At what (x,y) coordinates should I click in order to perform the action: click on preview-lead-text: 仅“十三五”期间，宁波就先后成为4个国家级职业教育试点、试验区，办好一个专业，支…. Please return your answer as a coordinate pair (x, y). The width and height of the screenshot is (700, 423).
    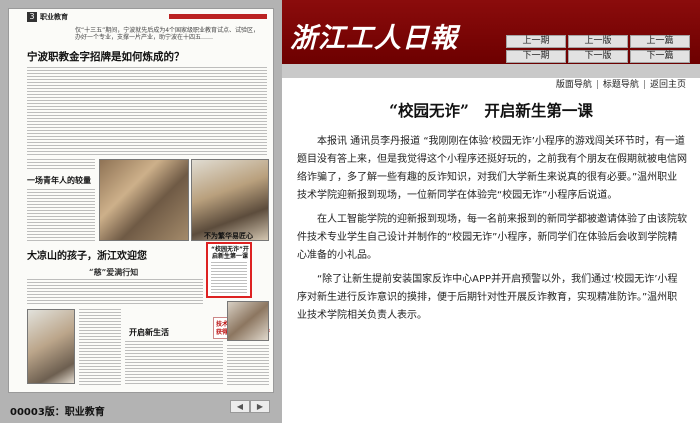
    Looking at the image, I should click on (167, 34).